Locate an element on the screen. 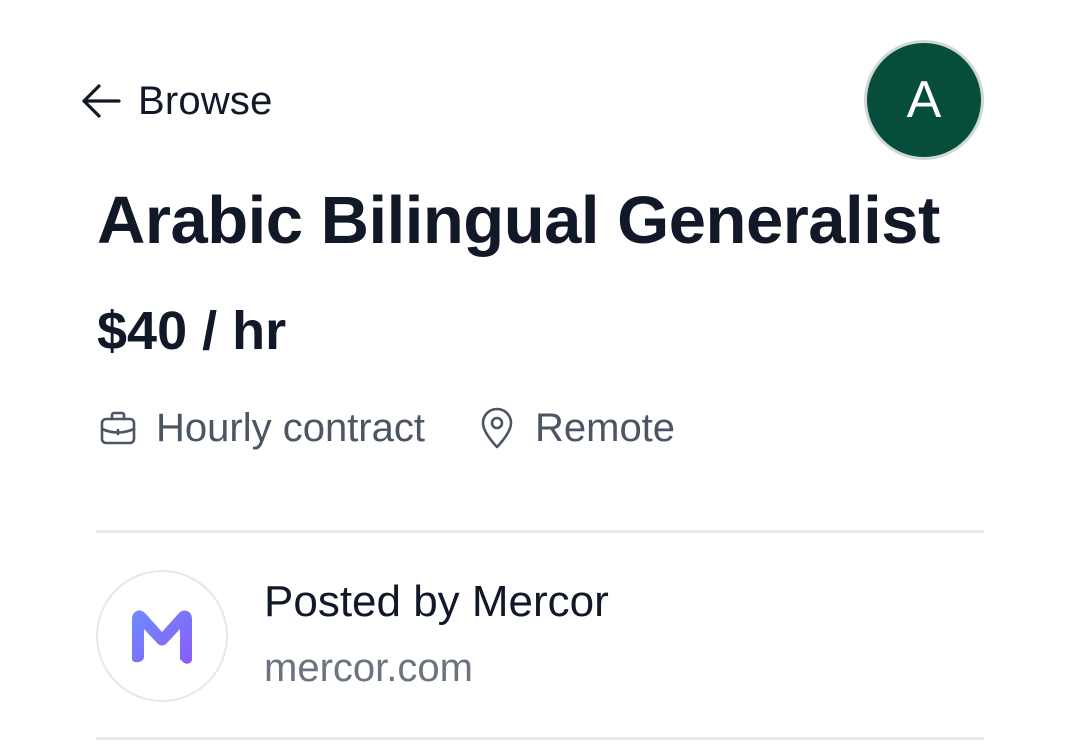  arrow-left-icon is located at coordinates (101, 101).